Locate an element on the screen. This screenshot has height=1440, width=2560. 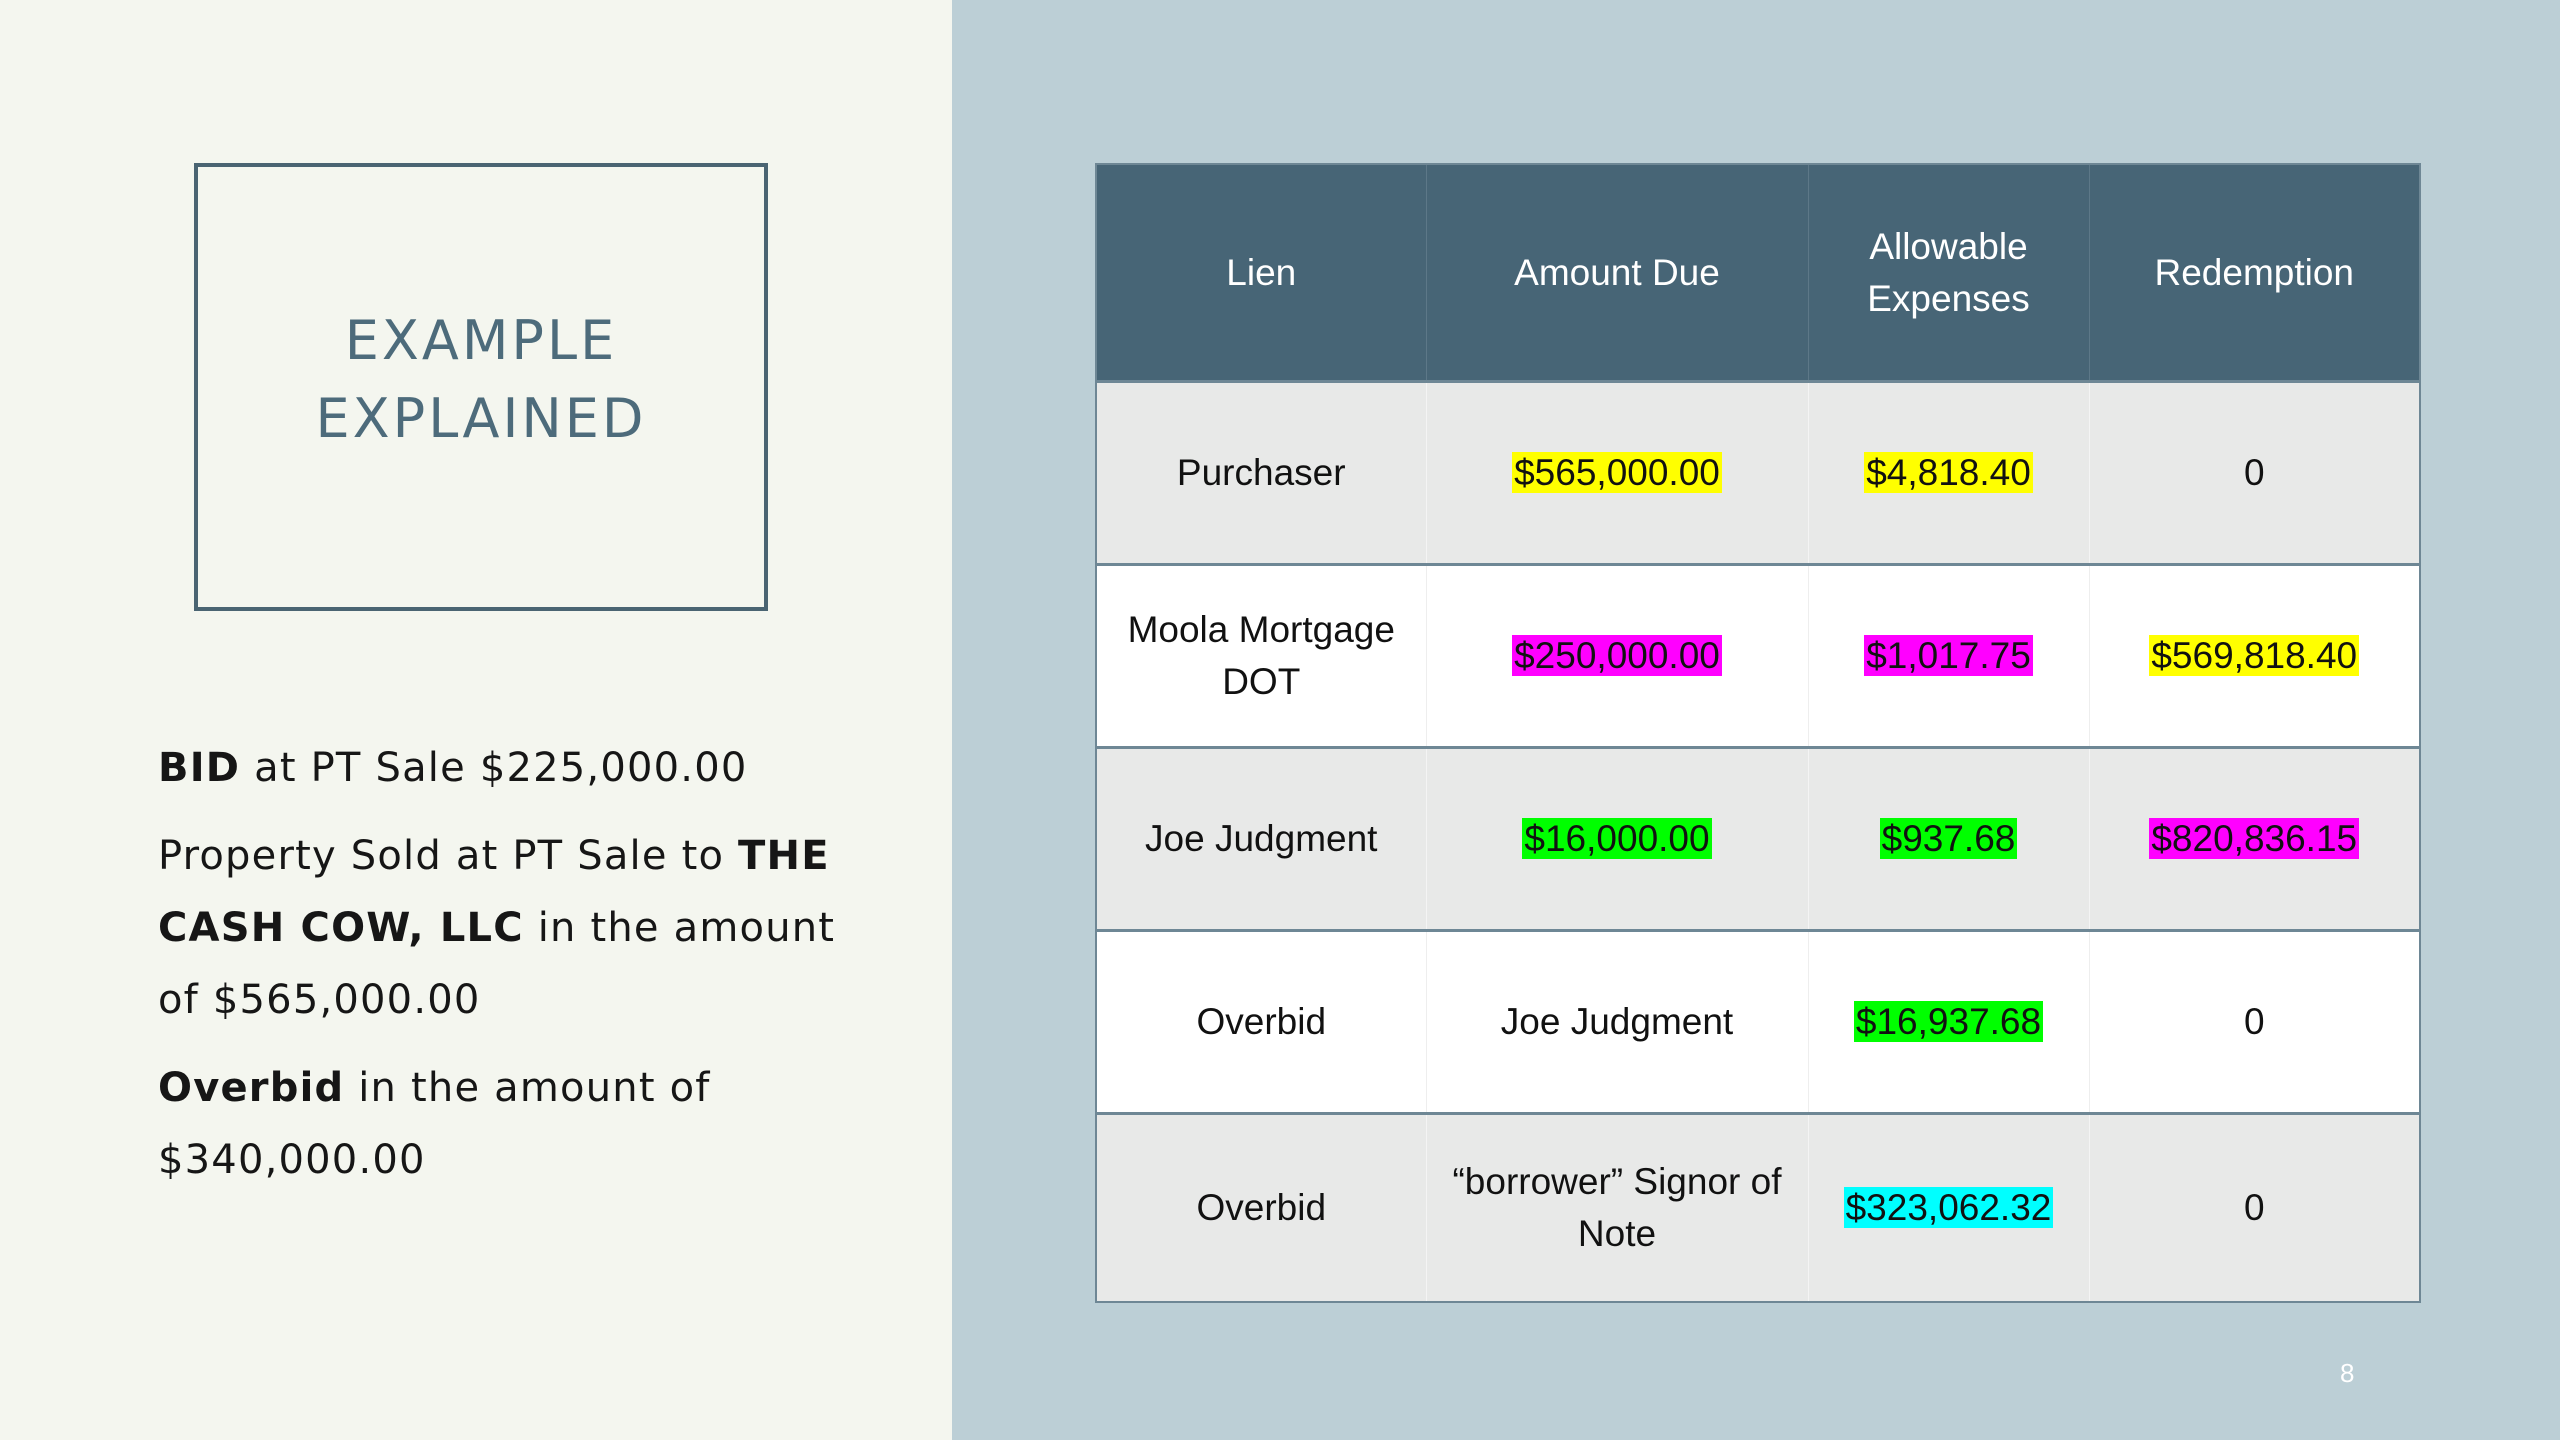
highlight-cyan: $323,062.32 is located at coordinates (1948, 1207).